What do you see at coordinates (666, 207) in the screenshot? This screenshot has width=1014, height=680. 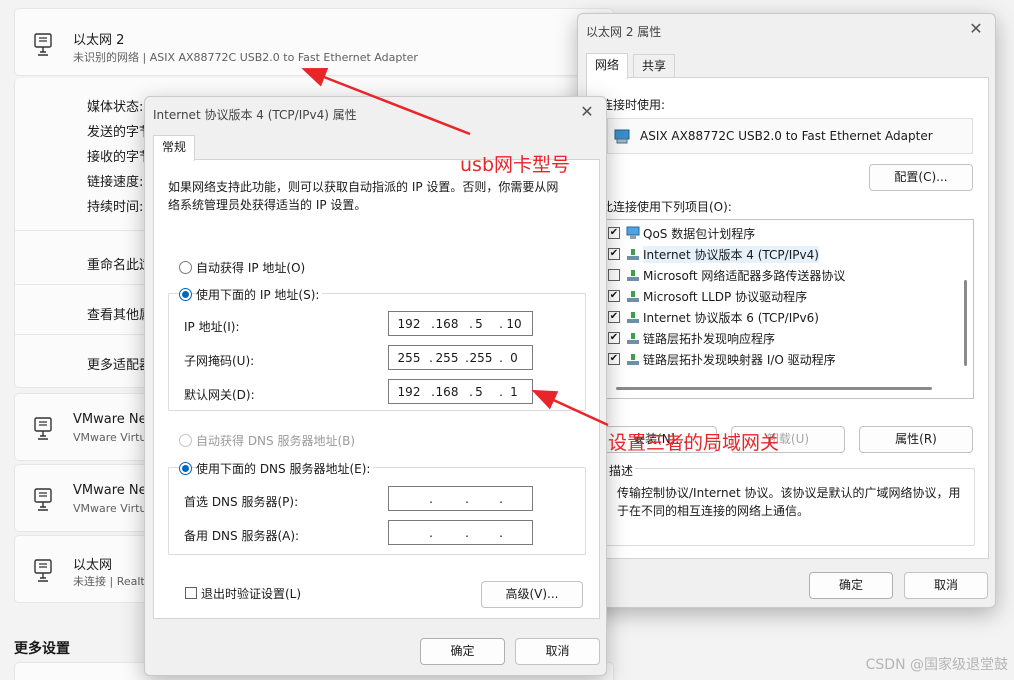 I see `items-label: 此连接使用下列项目(O):` at bounding box center [666, 207].